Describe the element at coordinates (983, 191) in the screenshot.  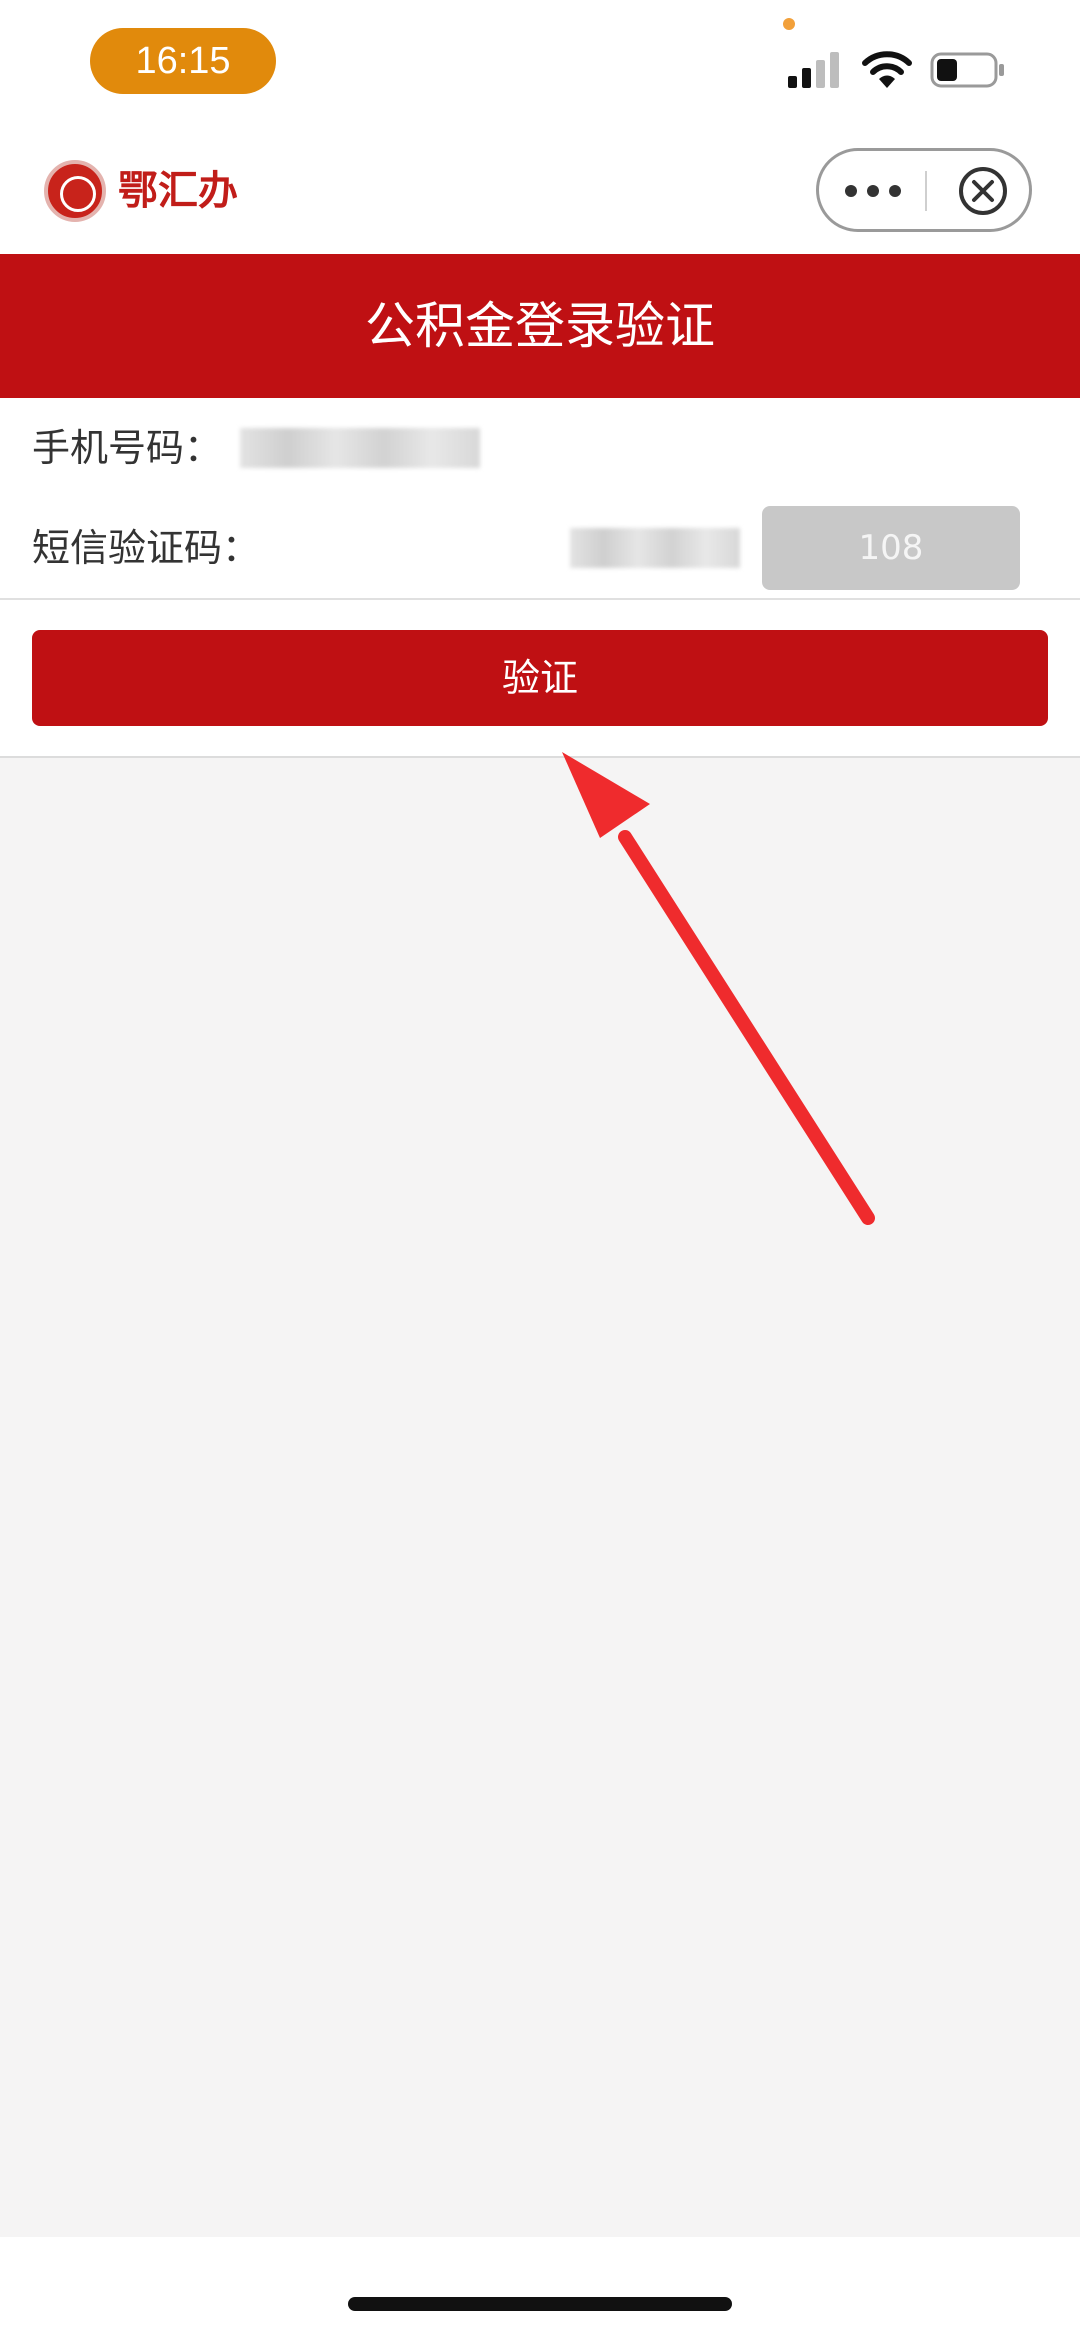
I see `close-icon` at that location.